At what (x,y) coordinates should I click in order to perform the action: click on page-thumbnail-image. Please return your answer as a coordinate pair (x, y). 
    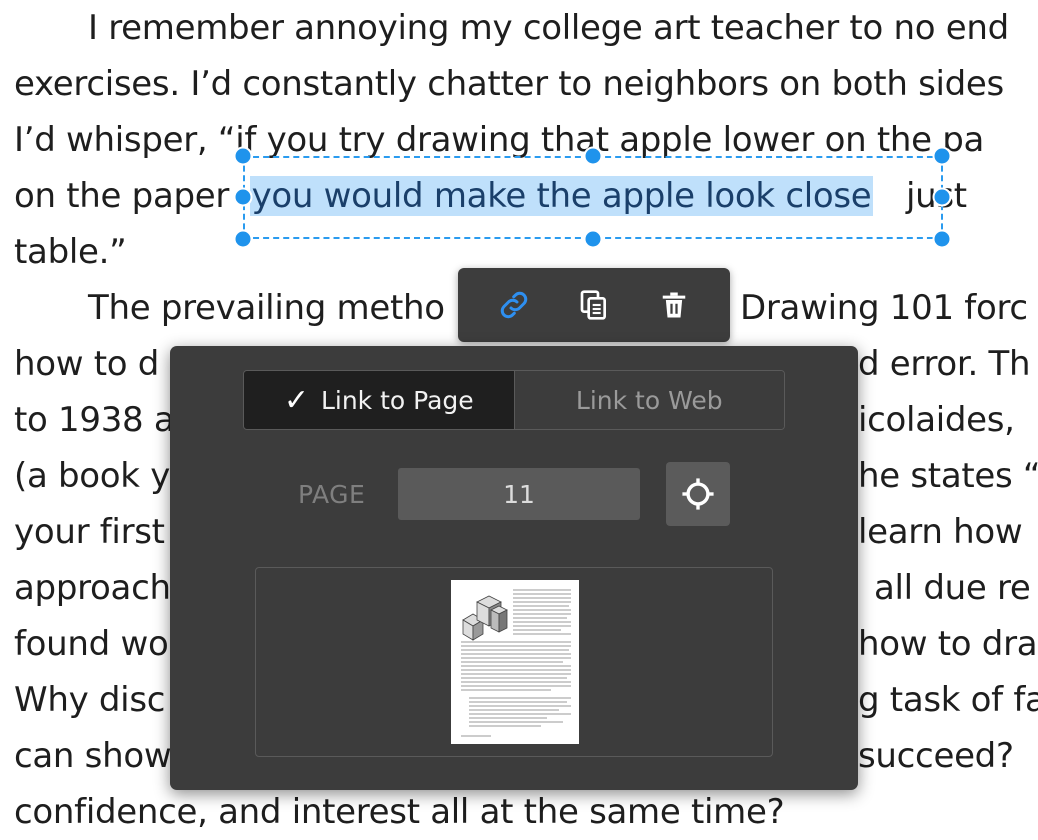
    Looking at the image, I should click on (516, 663).